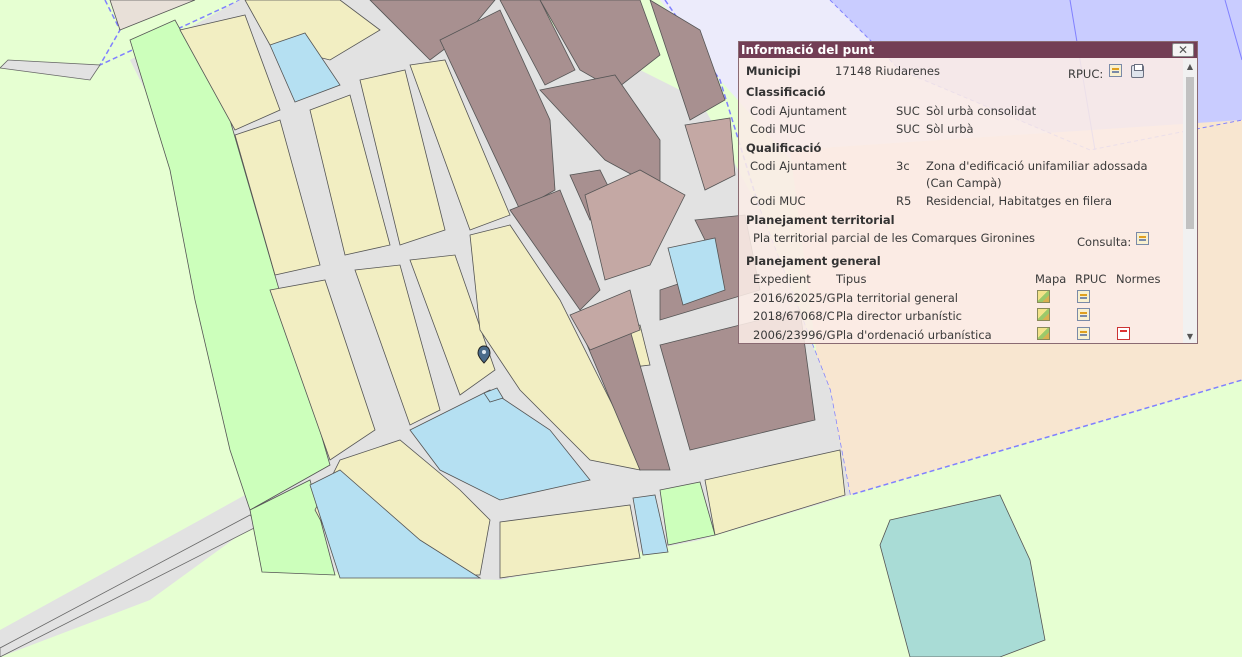 This screenshot has height=657, width=1242. What do you see at coordinates (773, 71) in the screenshot?
I see `municipi-label: Municipi` at bounding box center [773, 71].